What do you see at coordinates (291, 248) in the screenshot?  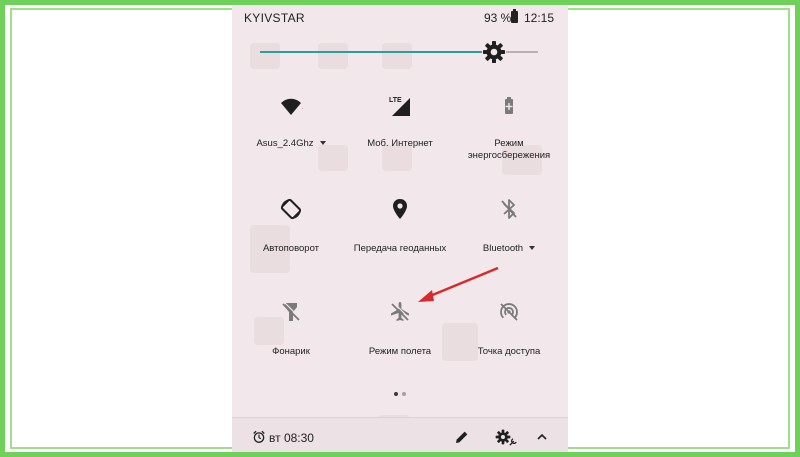 I see `tile-auto-rotate-label: Автоповорот` at bounding box center [291, 248].